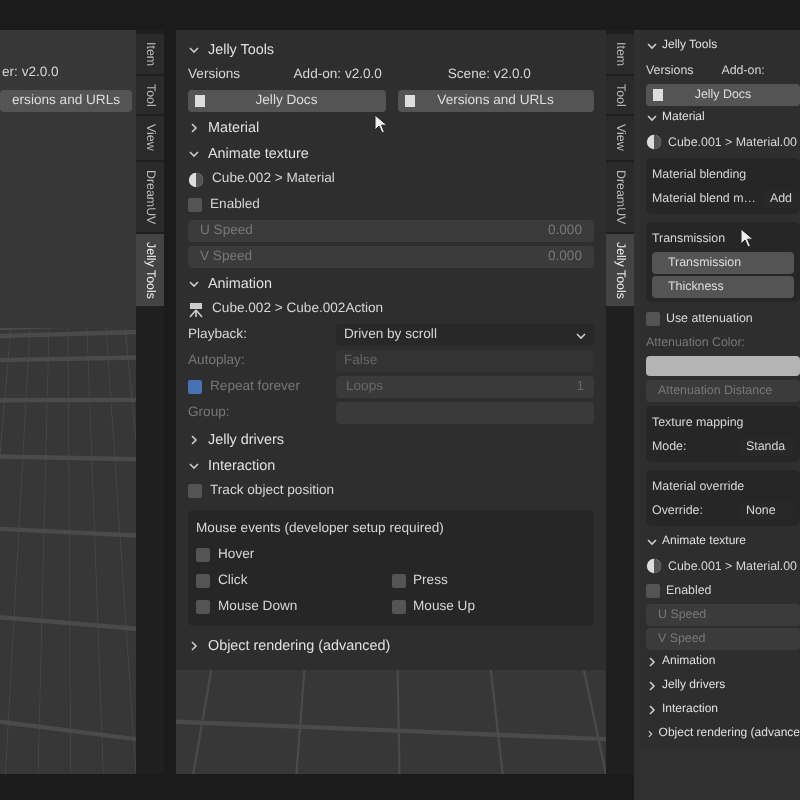  What do you see at coordinates (723, 366) in the screenshot?
I see `color-field` at bounding box center [723, 366].